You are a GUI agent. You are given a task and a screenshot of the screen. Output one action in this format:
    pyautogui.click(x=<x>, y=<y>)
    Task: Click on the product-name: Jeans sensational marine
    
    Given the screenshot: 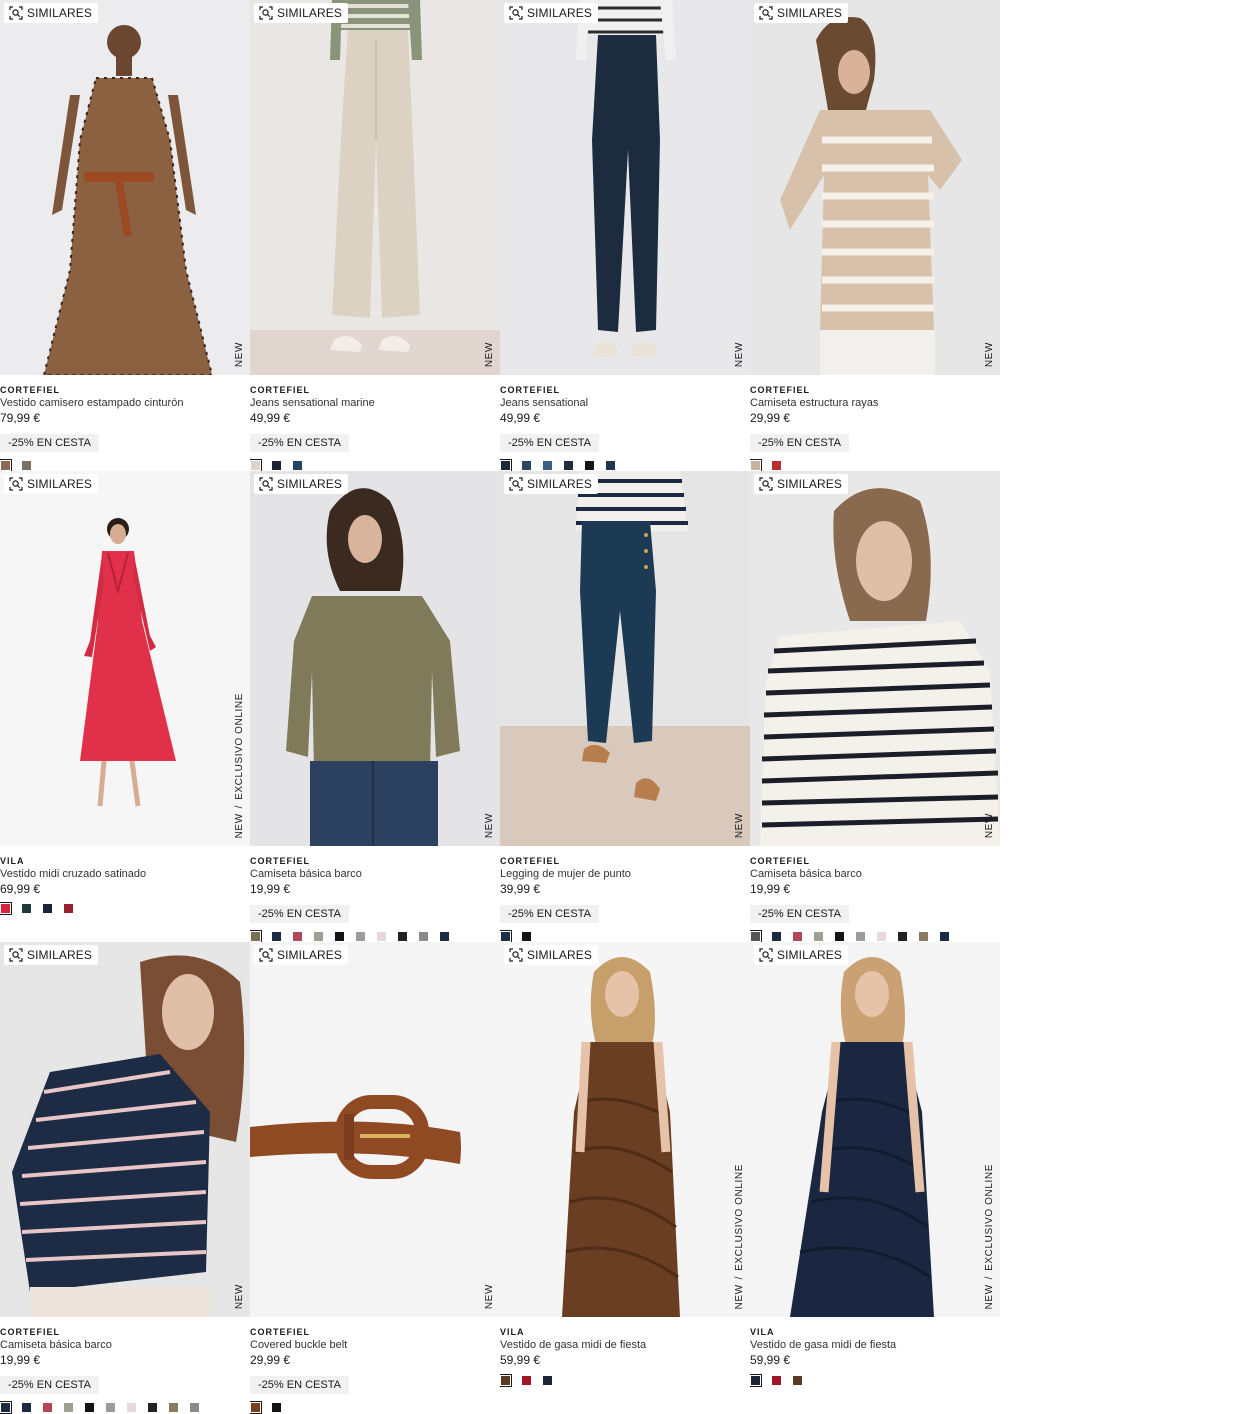 What is the action you would take?
    pyautogui.click(x=375, y=403)
    